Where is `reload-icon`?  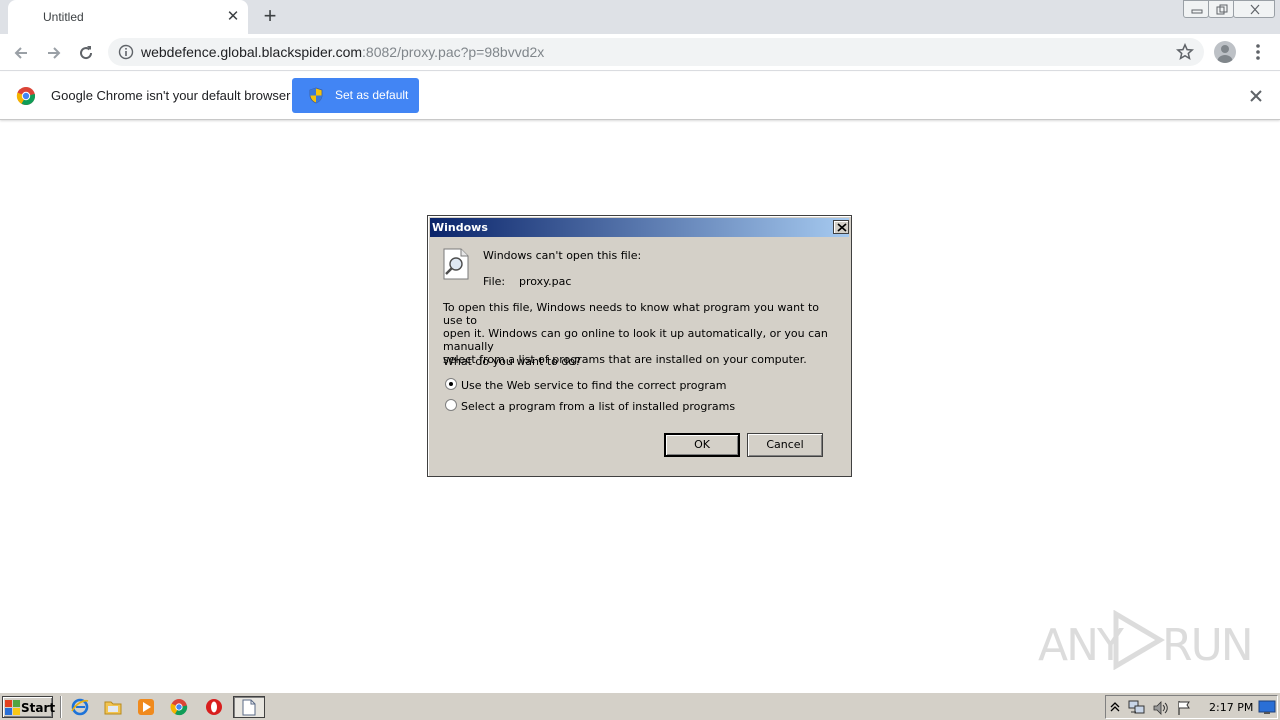 reload-icon is located at coordinates (86, 53).